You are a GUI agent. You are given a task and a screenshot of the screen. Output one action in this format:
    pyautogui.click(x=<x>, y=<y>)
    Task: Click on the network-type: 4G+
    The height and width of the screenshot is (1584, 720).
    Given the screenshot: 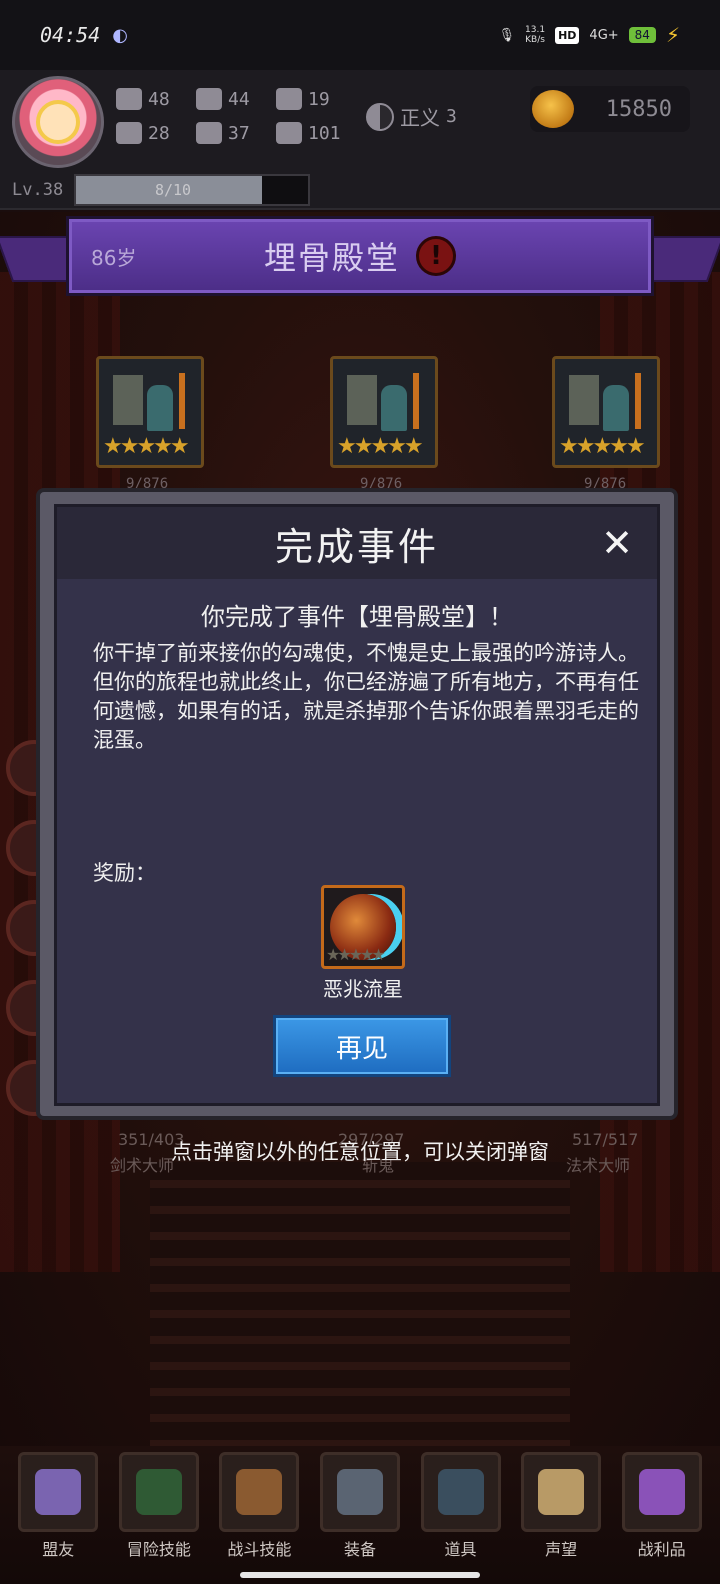 What is the action you would take?
    pyautogui.click(x=604, y=35)
    